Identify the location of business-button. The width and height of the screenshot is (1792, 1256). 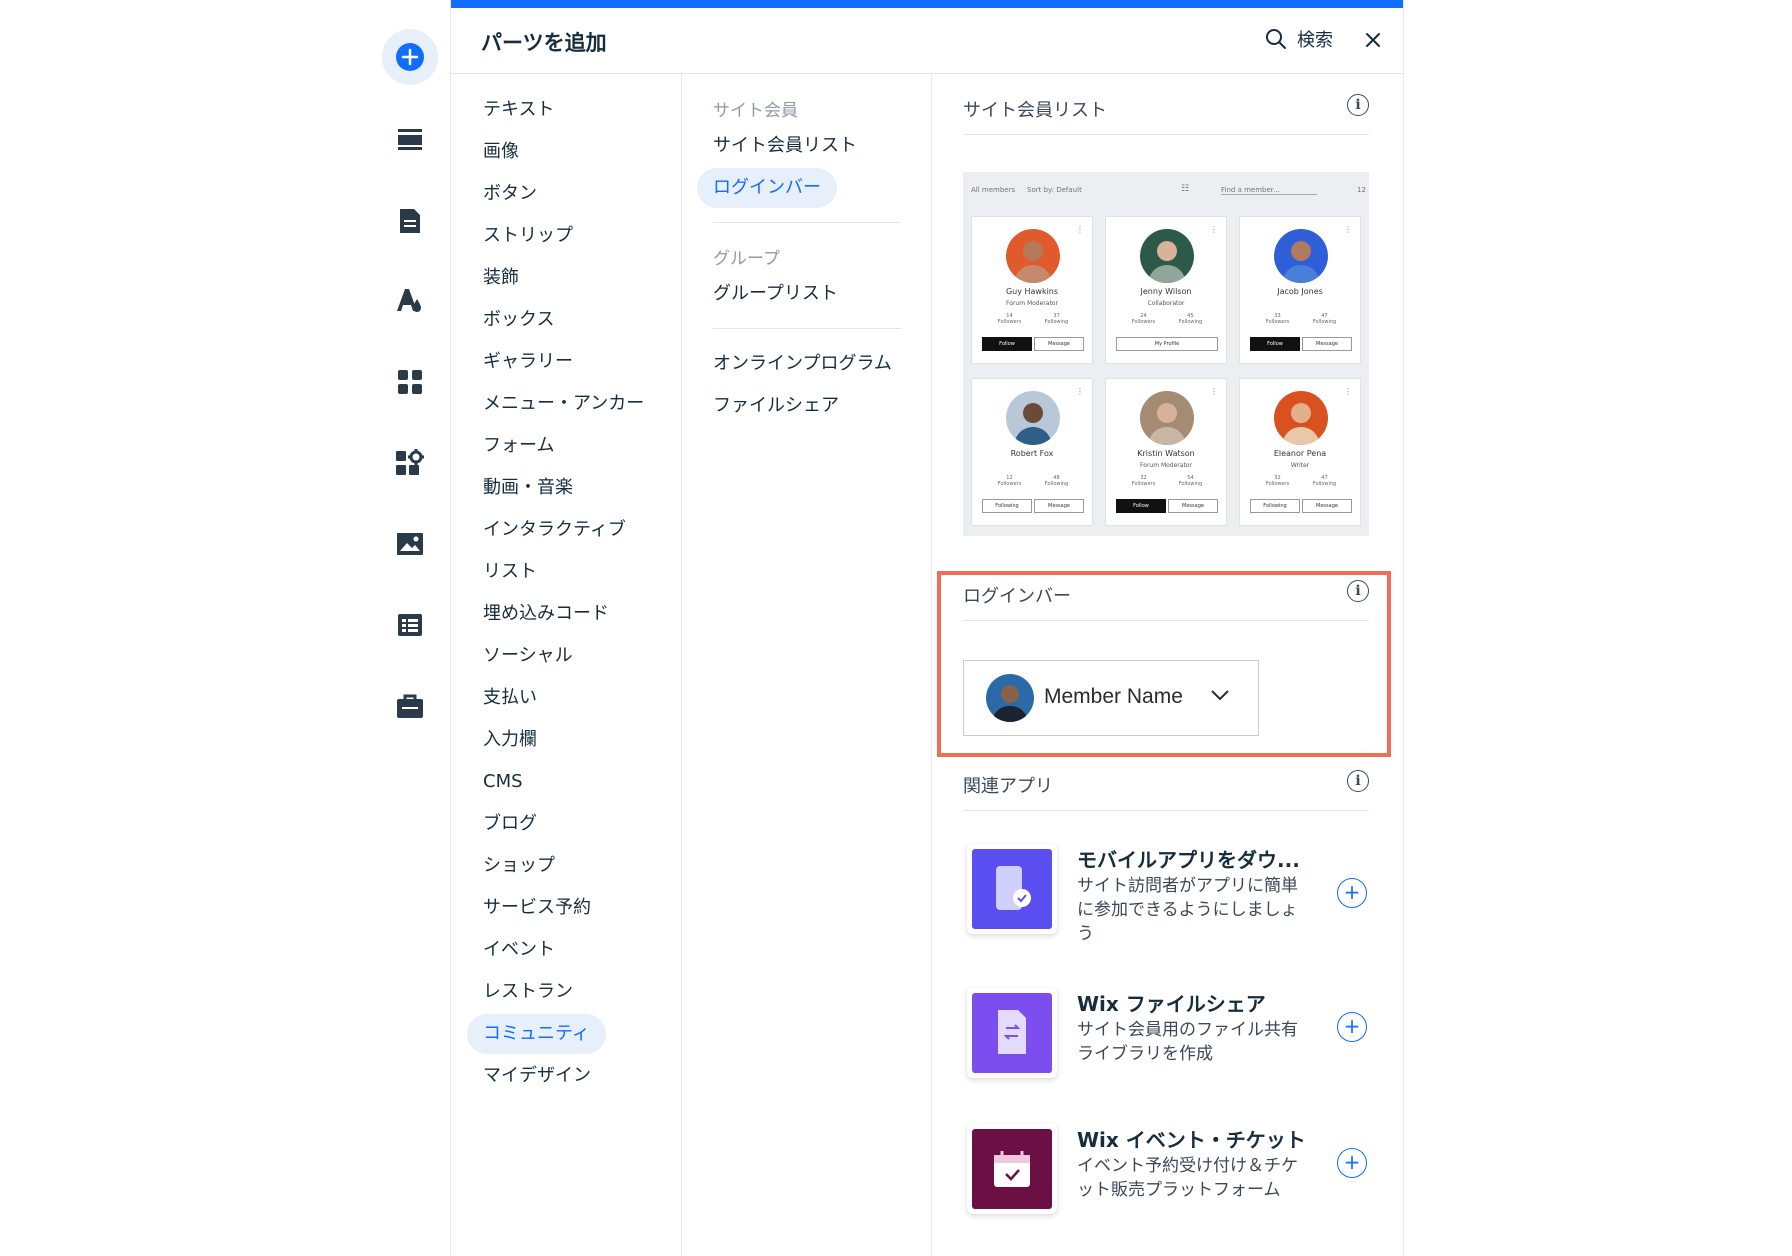
(410, 706).